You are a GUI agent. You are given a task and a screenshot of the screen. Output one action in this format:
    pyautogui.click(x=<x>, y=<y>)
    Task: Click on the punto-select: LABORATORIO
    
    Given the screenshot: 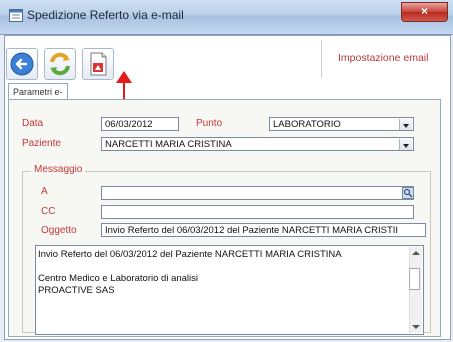 What is the action you would take?
    pyautogui.click(x=341, y=124)
    